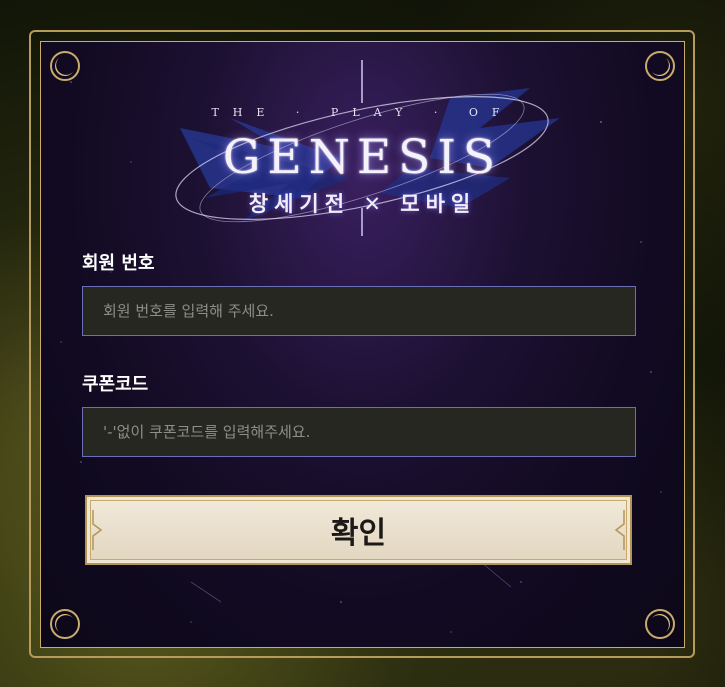  Describe the element at coordinates (359, 432) in the screenshot. I see `coupon-code-input` at that location.